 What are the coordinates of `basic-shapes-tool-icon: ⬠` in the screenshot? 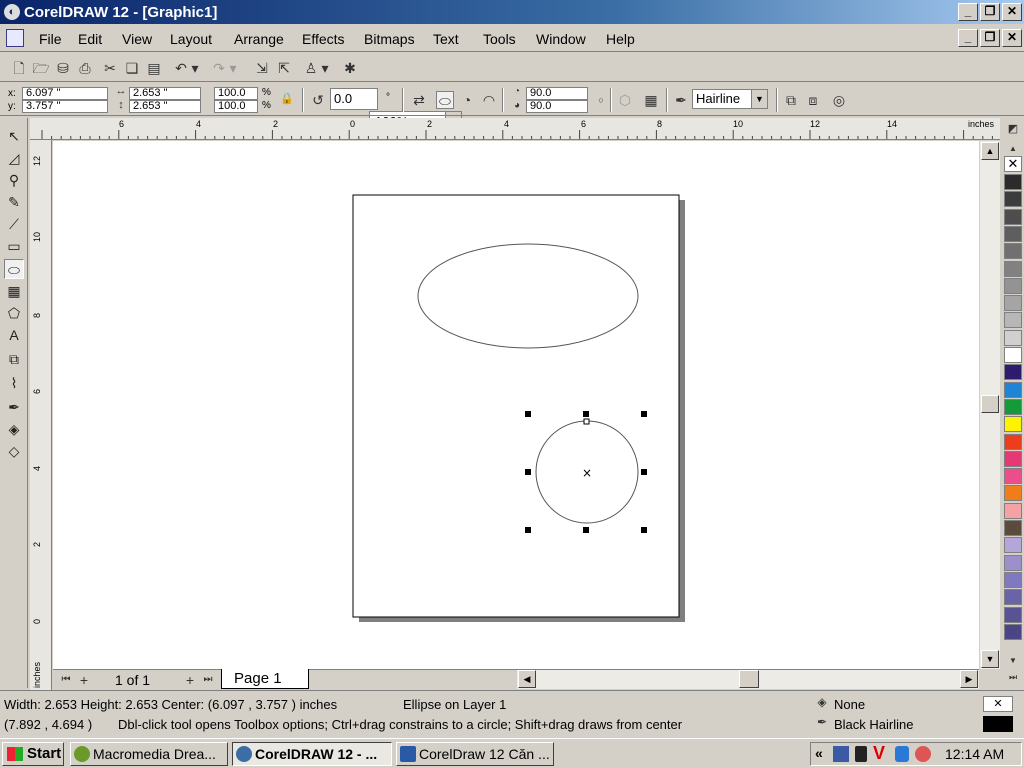 It's located at (14, 313).